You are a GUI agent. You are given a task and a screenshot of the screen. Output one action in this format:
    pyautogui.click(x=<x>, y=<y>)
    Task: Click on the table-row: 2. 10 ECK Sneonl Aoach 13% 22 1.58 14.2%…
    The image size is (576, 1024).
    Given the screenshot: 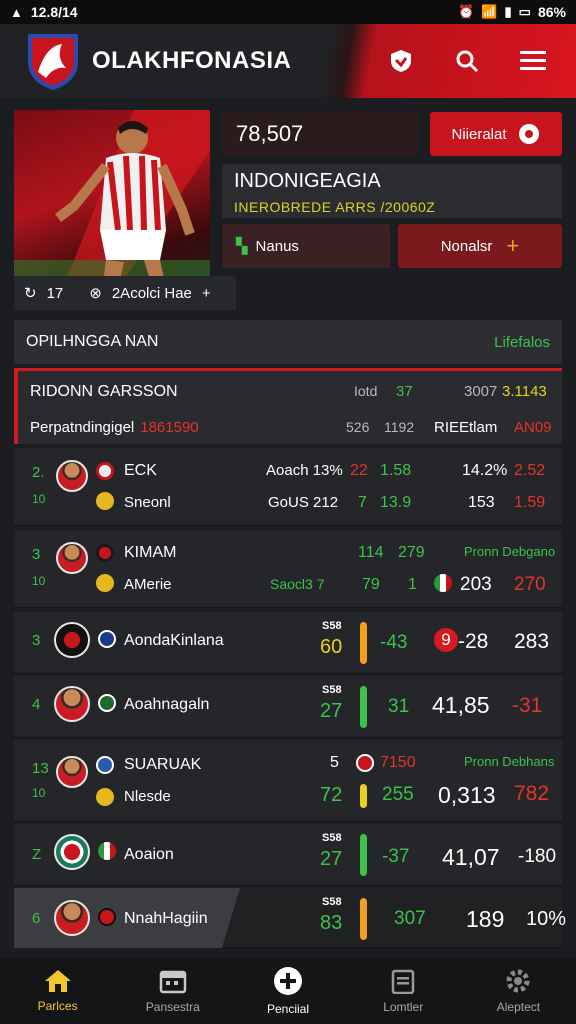 What is the action you would take?
    pyautogui.click(x=288, y=487)
    